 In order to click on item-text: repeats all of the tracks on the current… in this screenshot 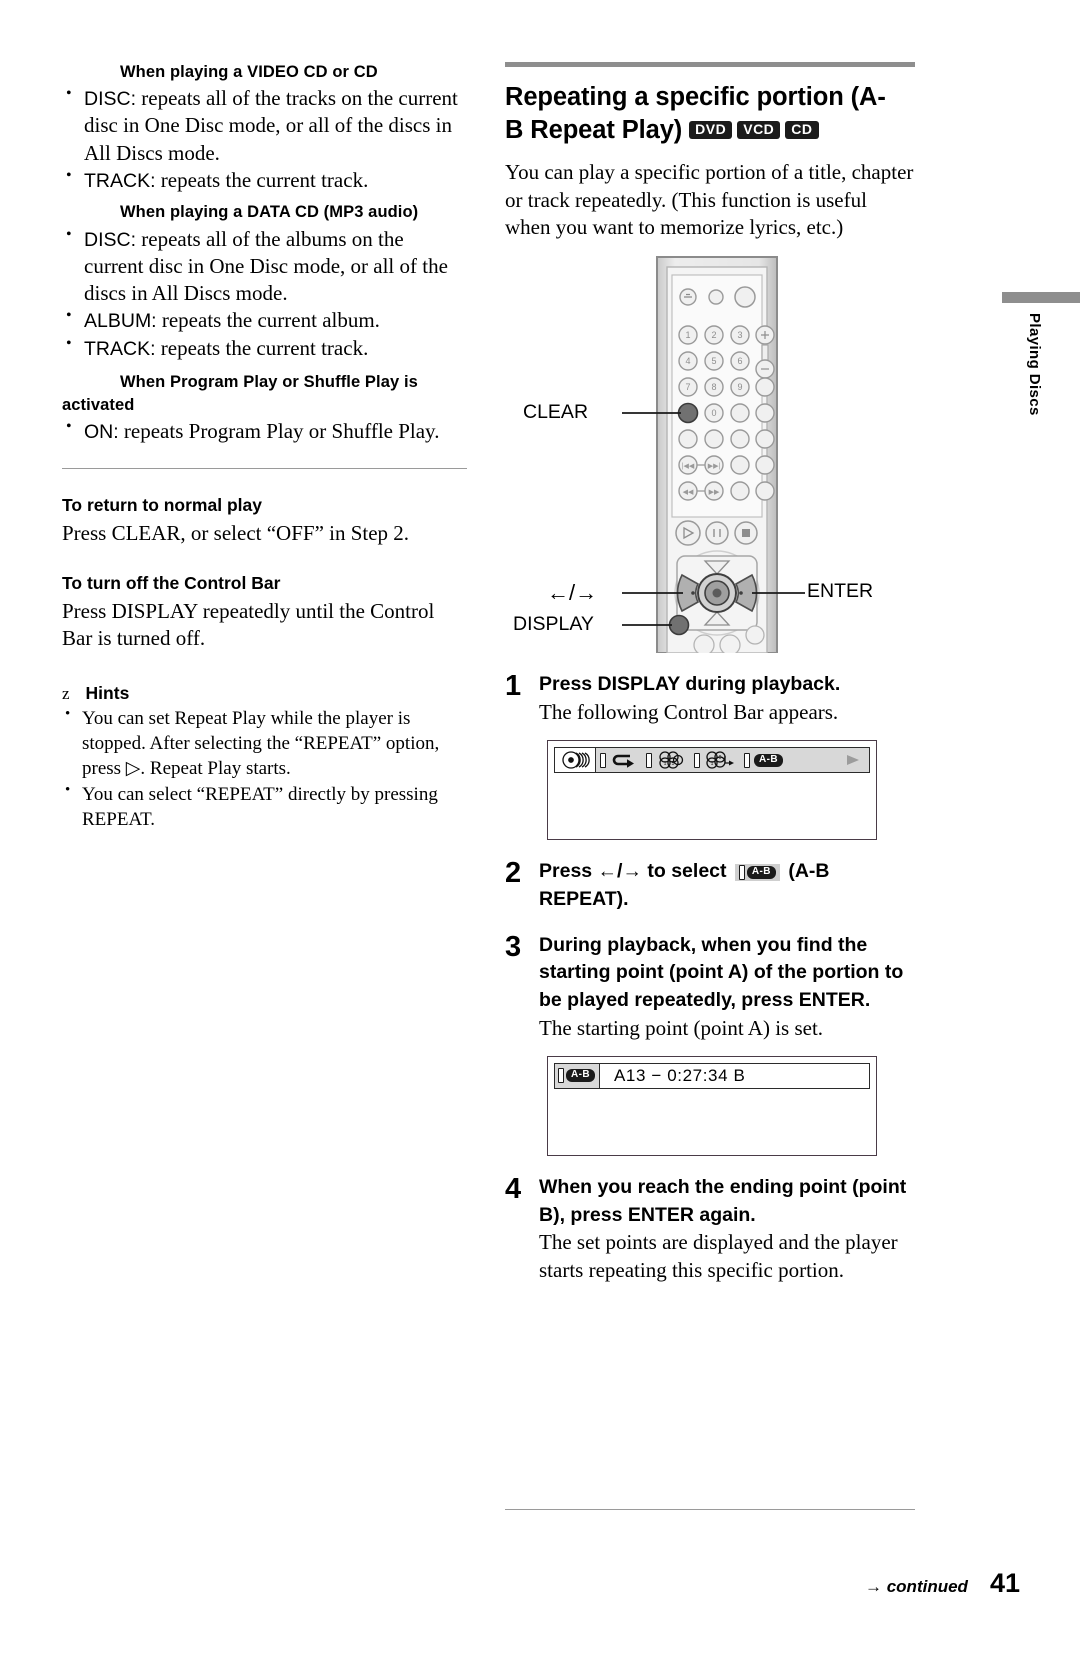, I will do `click(271, 125)`.